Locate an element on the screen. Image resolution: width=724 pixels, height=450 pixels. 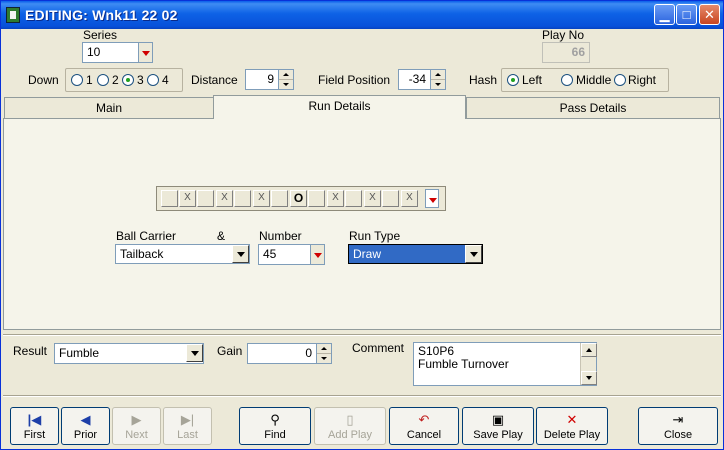
result-dropdown-button is located at coordinates (194, 353).